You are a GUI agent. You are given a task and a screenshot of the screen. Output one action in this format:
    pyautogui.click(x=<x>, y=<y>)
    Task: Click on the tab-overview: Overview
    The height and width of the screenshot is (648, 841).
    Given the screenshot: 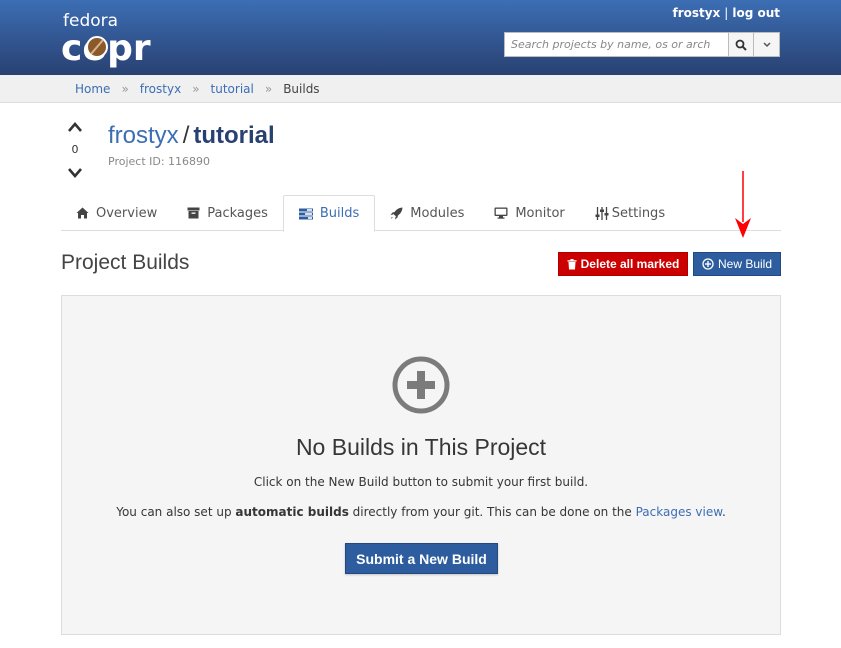 What is the action you would take?
    pyautogui.click(x=116, y=213)
    